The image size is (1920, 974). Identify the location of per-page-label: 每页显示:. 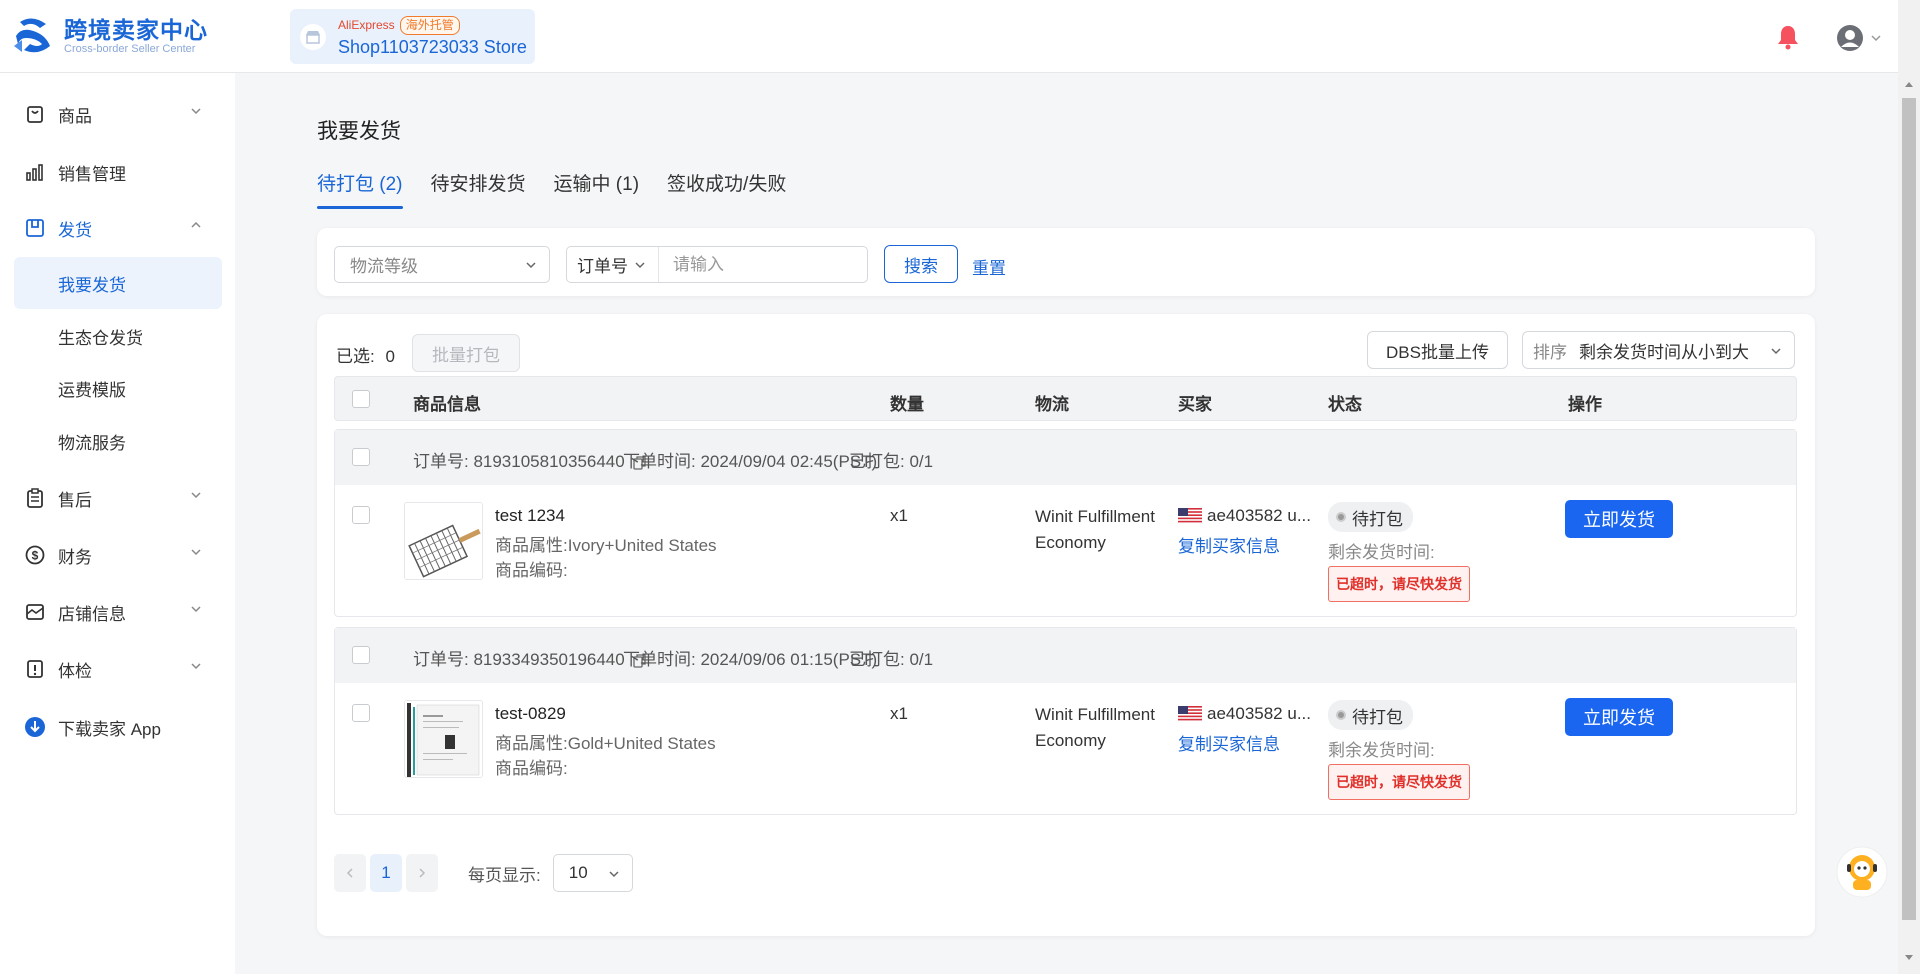
(504, 875).